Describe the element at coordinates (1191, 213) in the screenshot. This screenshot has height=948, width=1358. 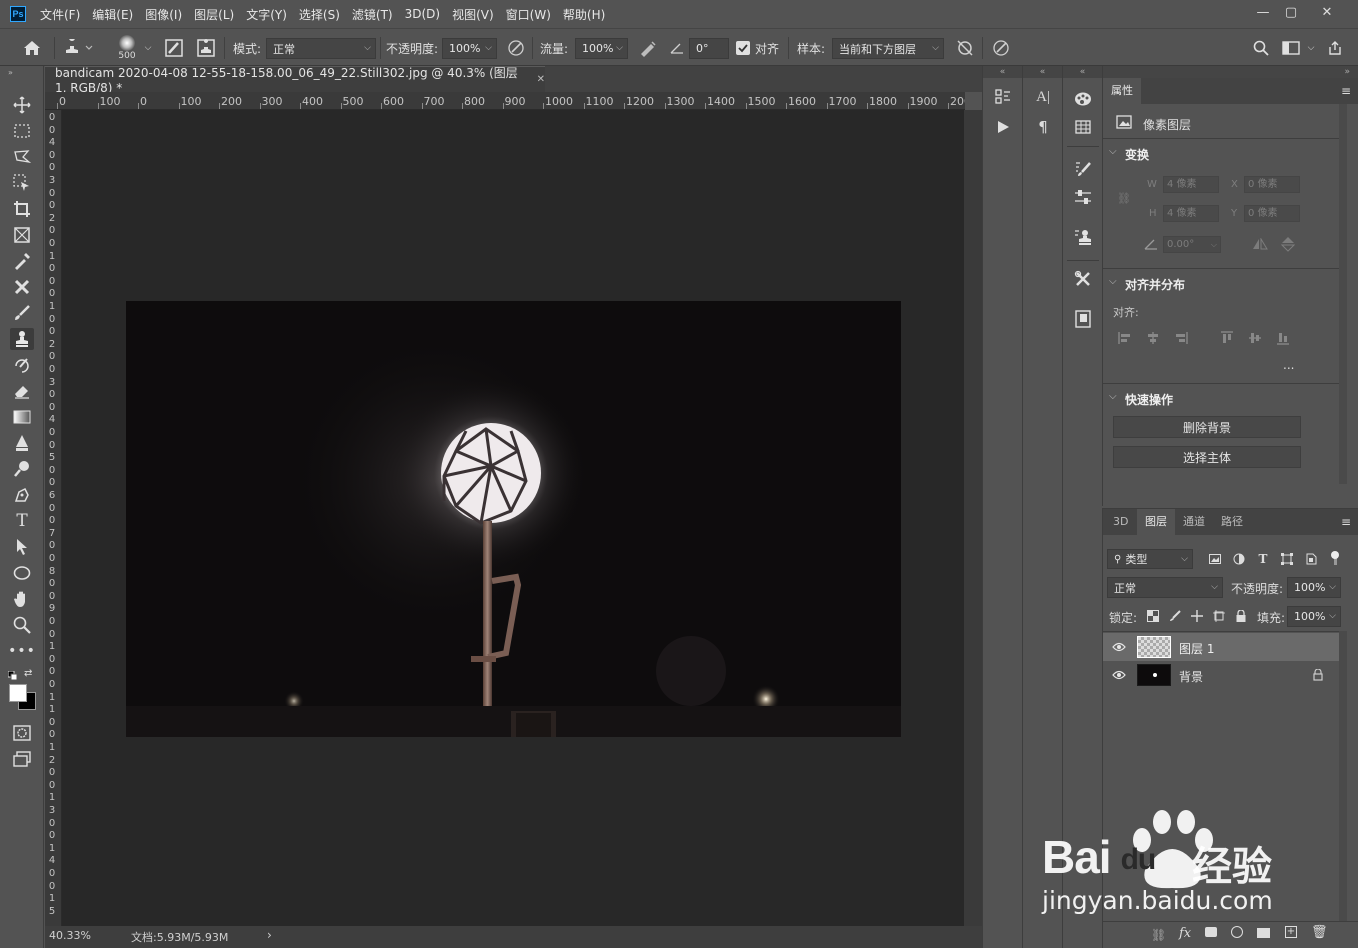
I see `height-field: 4 像素` at that location.